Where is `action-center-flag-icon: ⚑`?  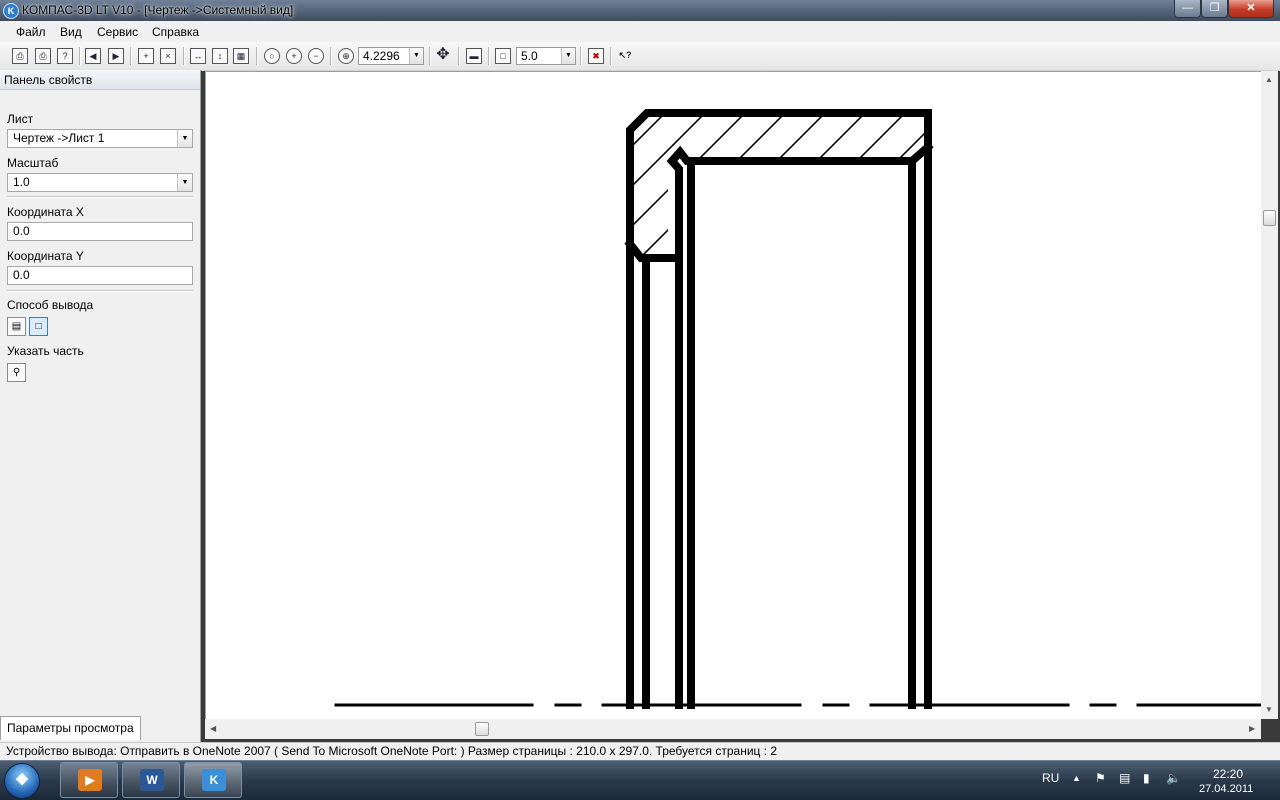 action-center-flag-icon: ⚑ is located at coordinates (1100, 778).